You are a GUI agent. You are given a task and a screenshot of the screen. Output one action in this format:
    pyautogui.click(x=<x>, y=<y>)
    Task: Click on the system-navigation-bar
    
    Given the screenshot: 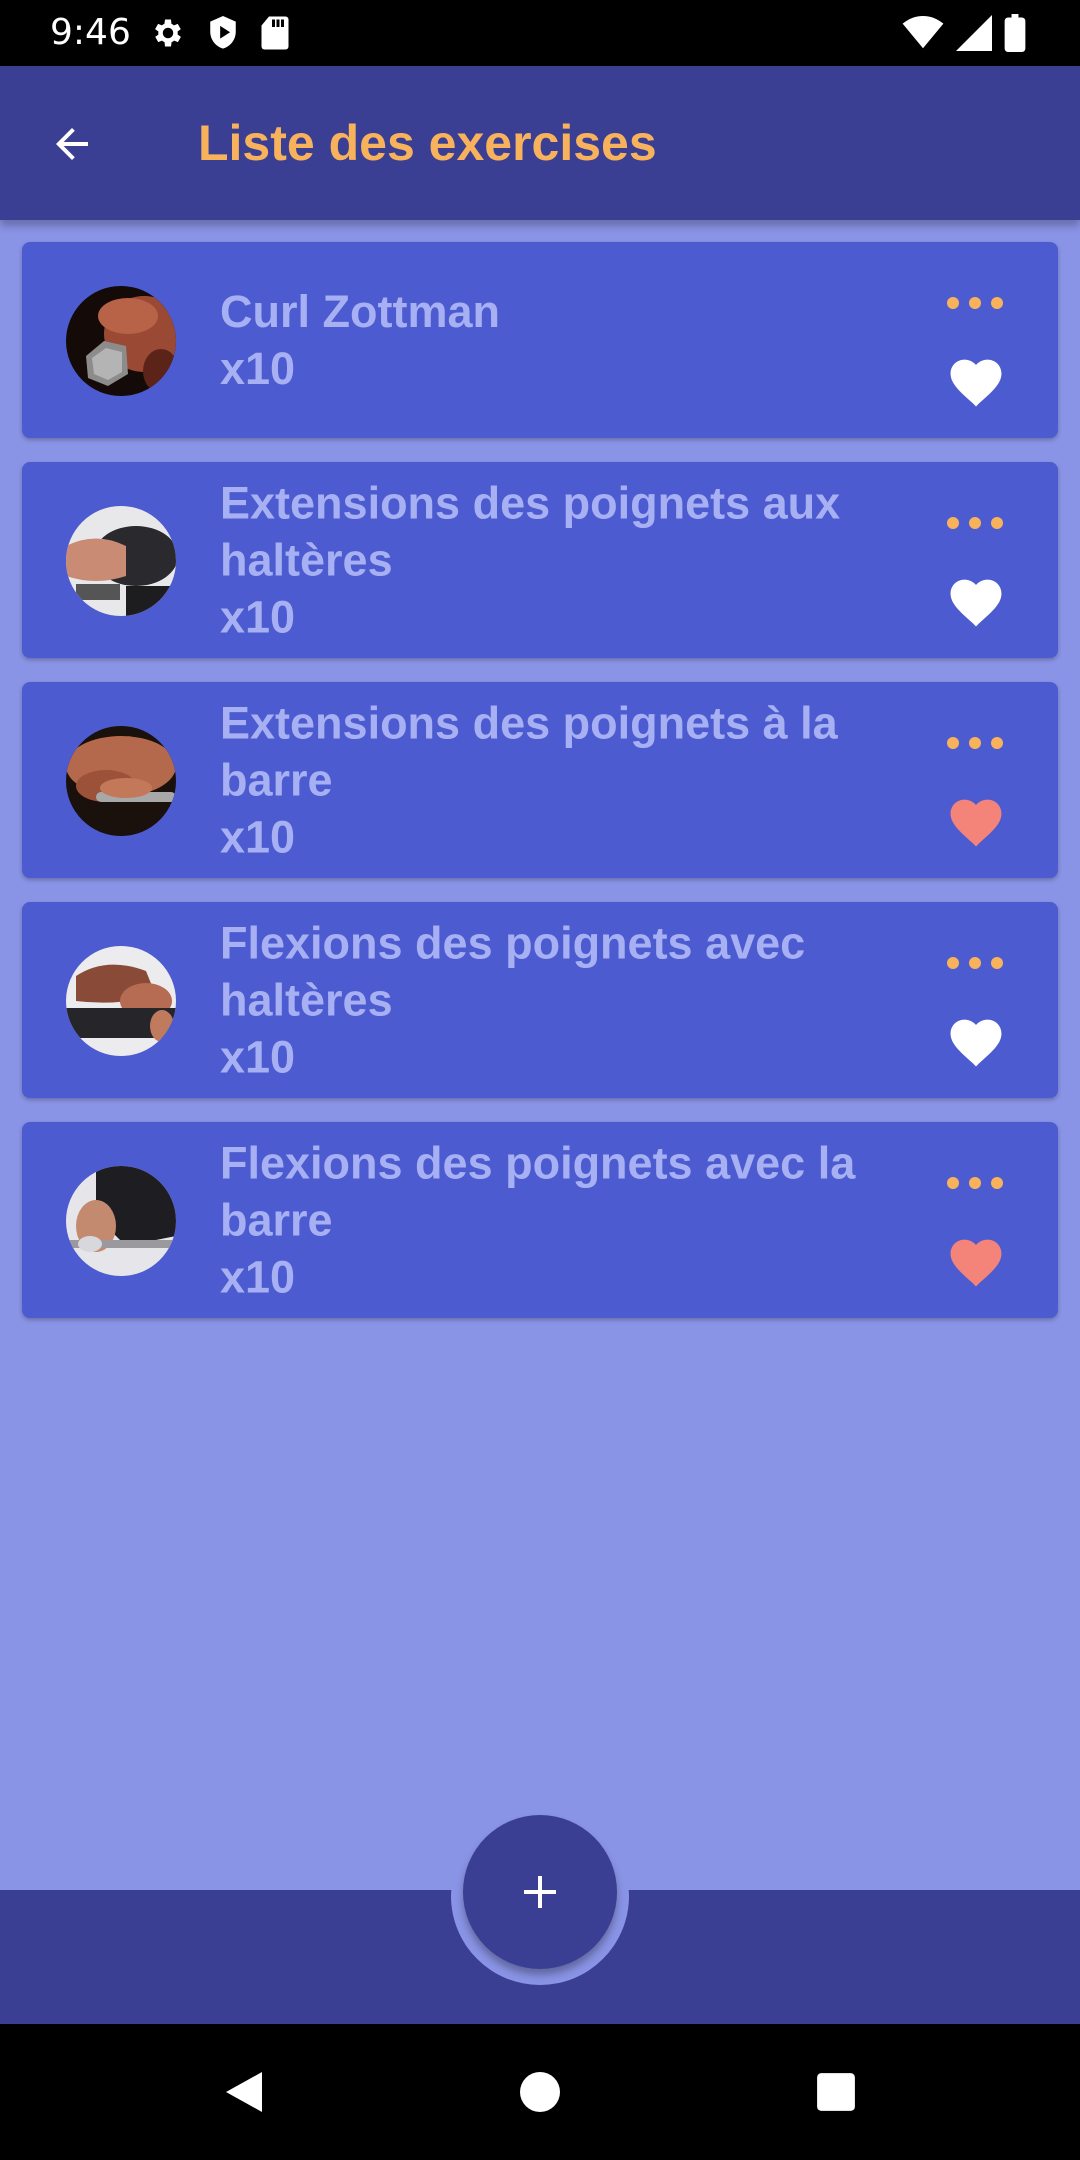 What is the action you would take?
    pyautogui.click(x=540, y=2092)
    